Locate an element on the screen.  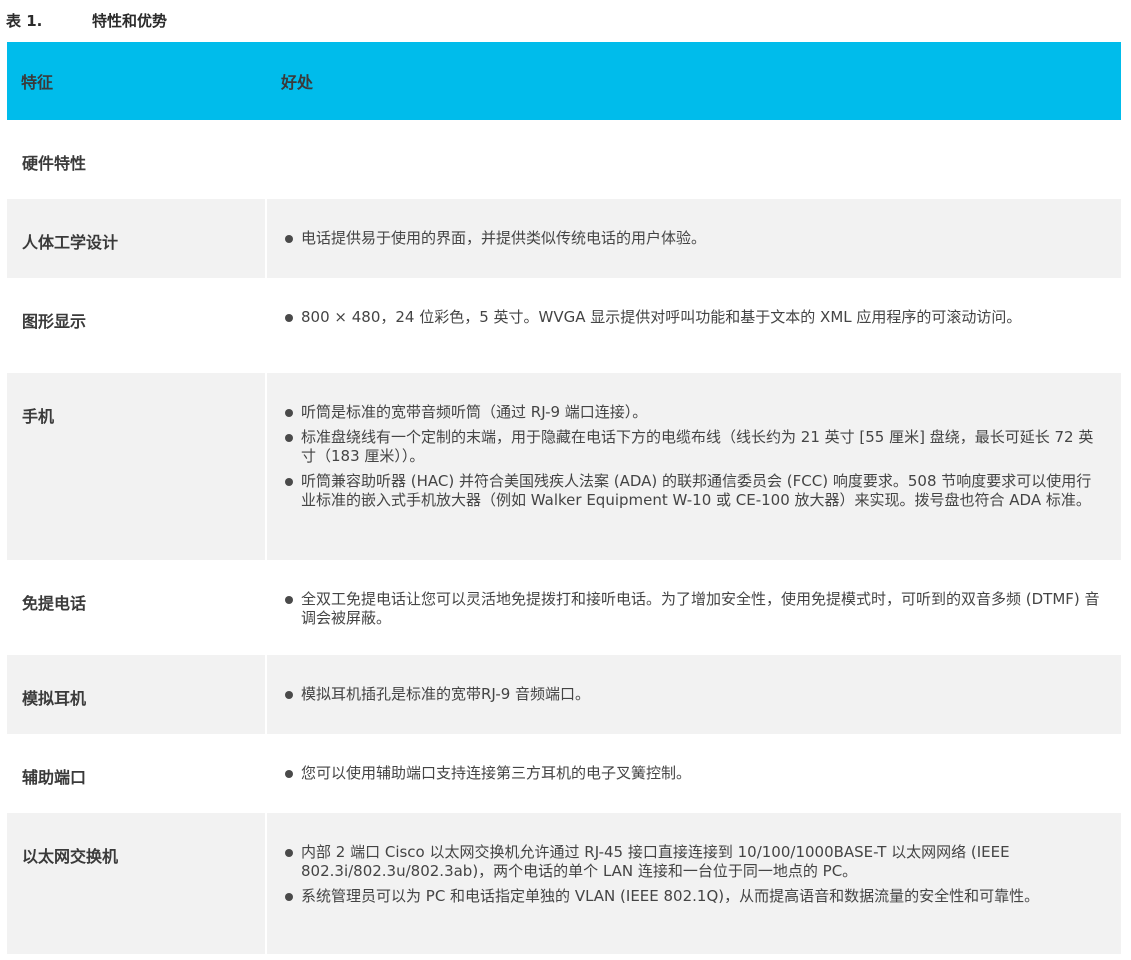
feature-cell: 硬件特性 is located at coordinates (136, 159).